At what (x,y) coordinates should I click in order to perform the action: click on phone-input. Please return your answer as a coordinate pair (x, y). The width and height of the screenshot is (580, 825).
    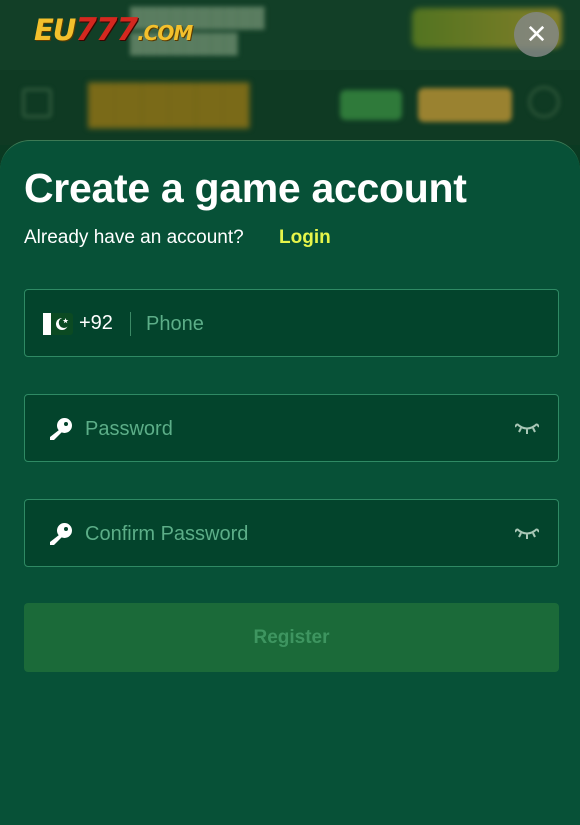
    Looking at the image, I should click on (341, 324).